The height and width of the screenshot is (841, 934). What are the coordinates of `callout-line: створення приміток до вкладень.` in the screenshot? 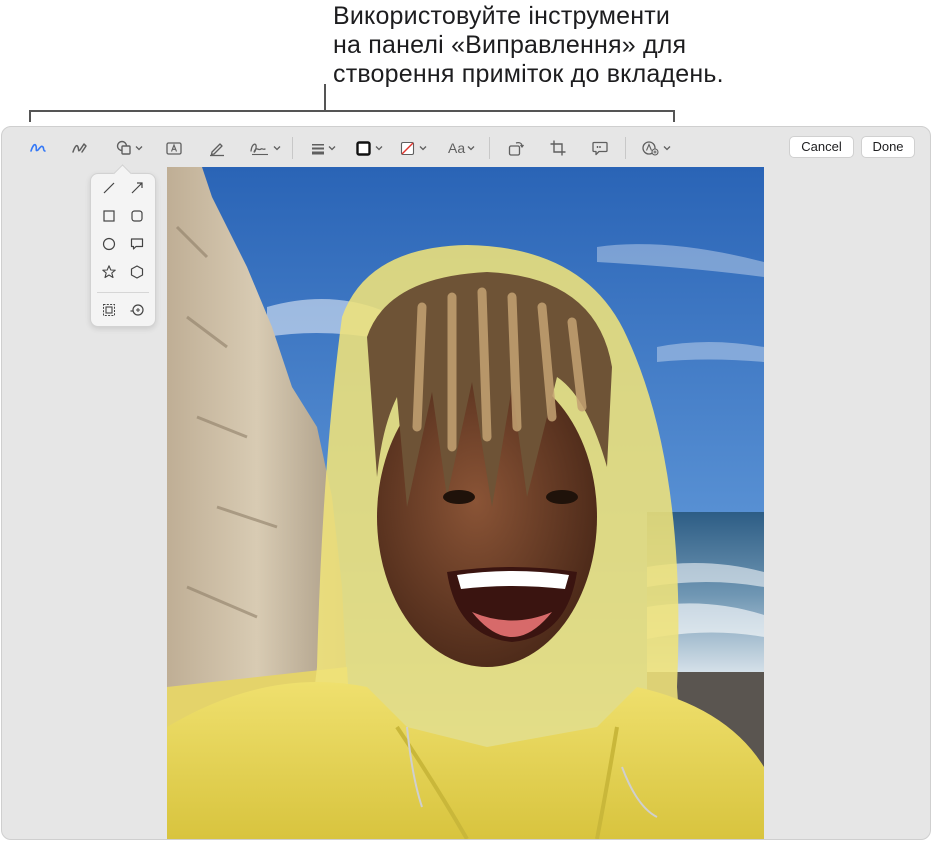 It's located at (528, 74).